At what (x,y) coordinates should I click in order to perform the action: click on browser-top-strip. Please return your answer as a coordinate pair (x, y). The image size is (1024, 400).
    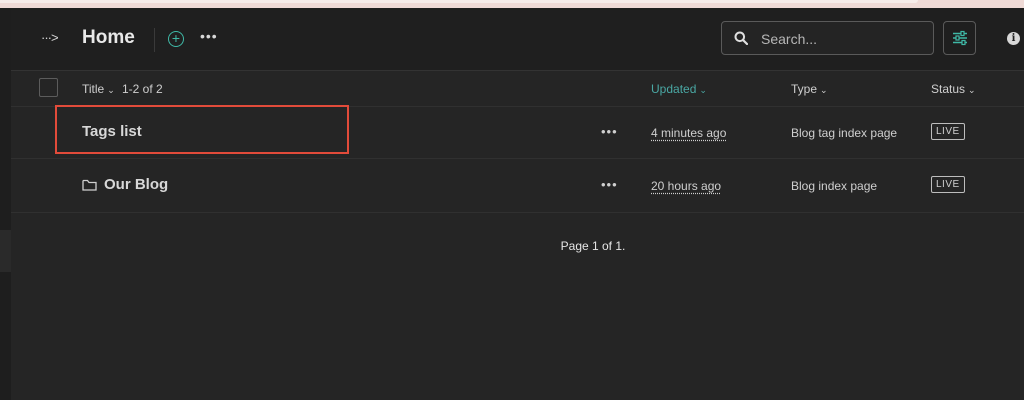
    Looking at the image, I should click on (512, 4).